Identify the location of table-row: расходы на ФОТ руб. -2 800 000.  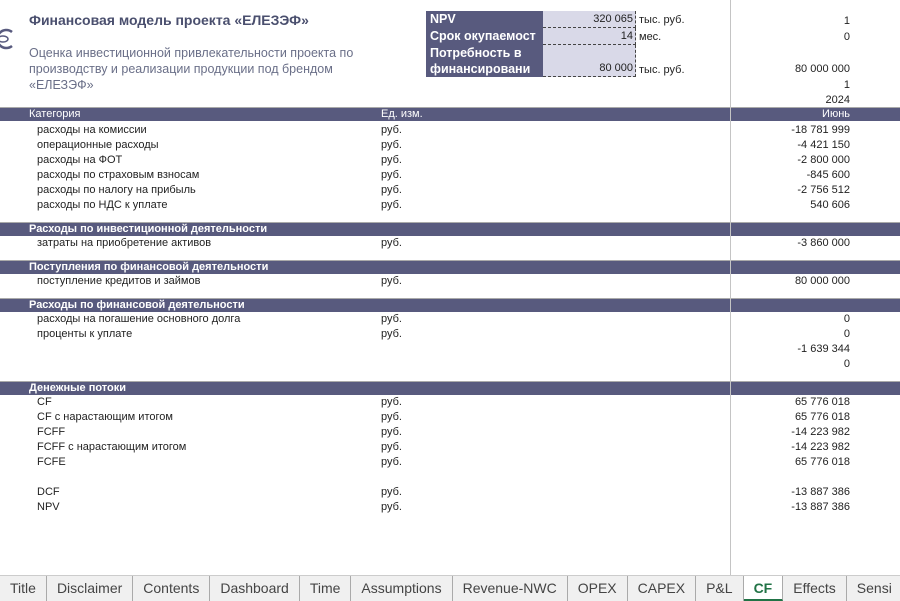
(450, 160).